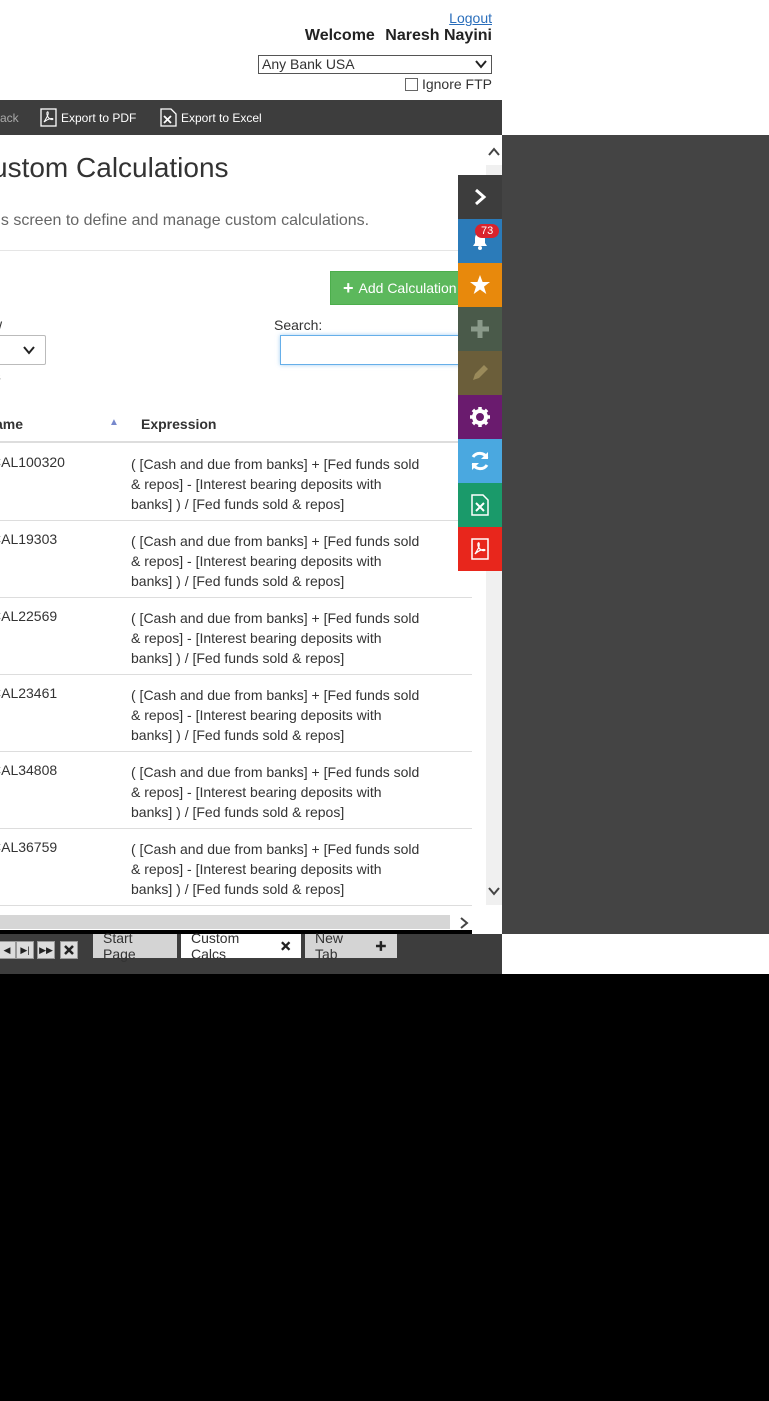 This screenshot has height=1401, width=769. Describe the element at coordinates (487, 231) in the screenshot. I see `notification-badge: 73` at that location.